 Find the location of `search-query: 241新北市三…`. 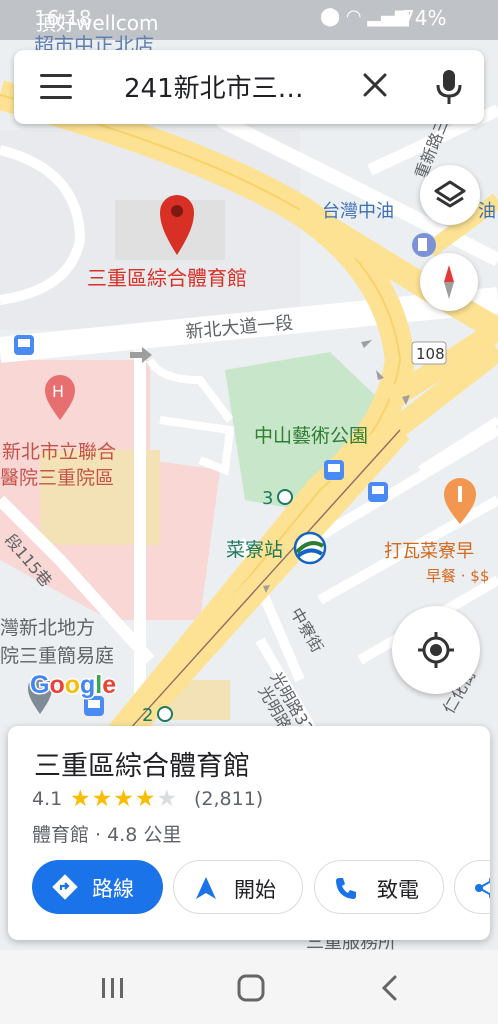

search-query: 241新北市三… is located at coordinates (214, 86).